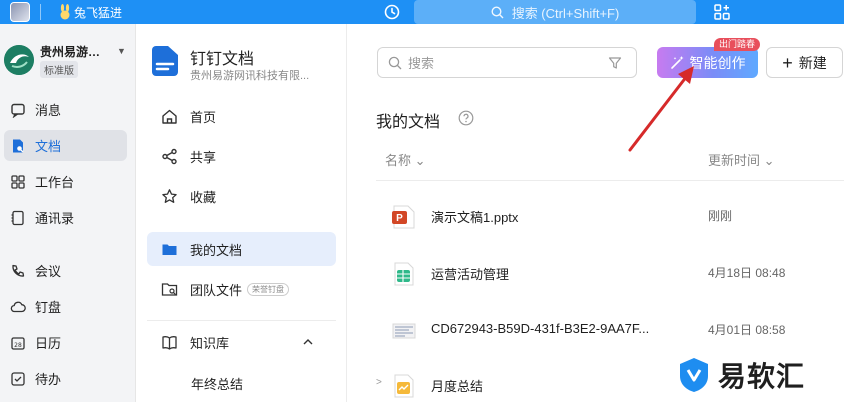  I want to click on message-icon, so click(18, 110).